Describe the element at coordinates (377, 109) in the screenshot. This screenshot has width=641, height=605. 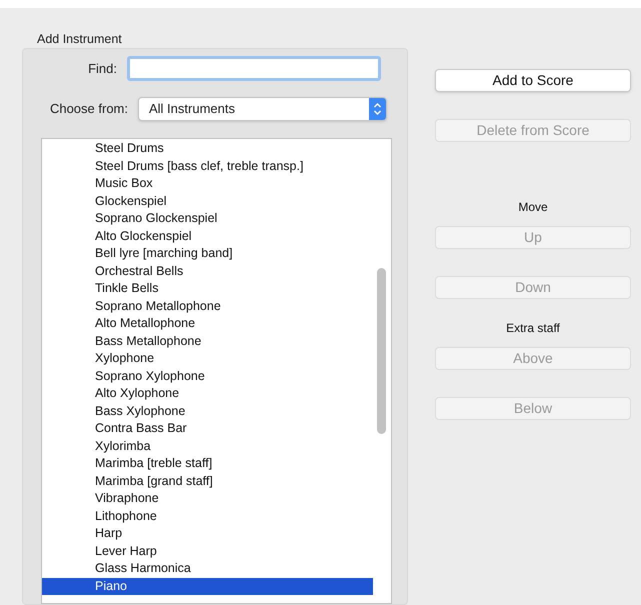
I see `stepper-icon` at that location.